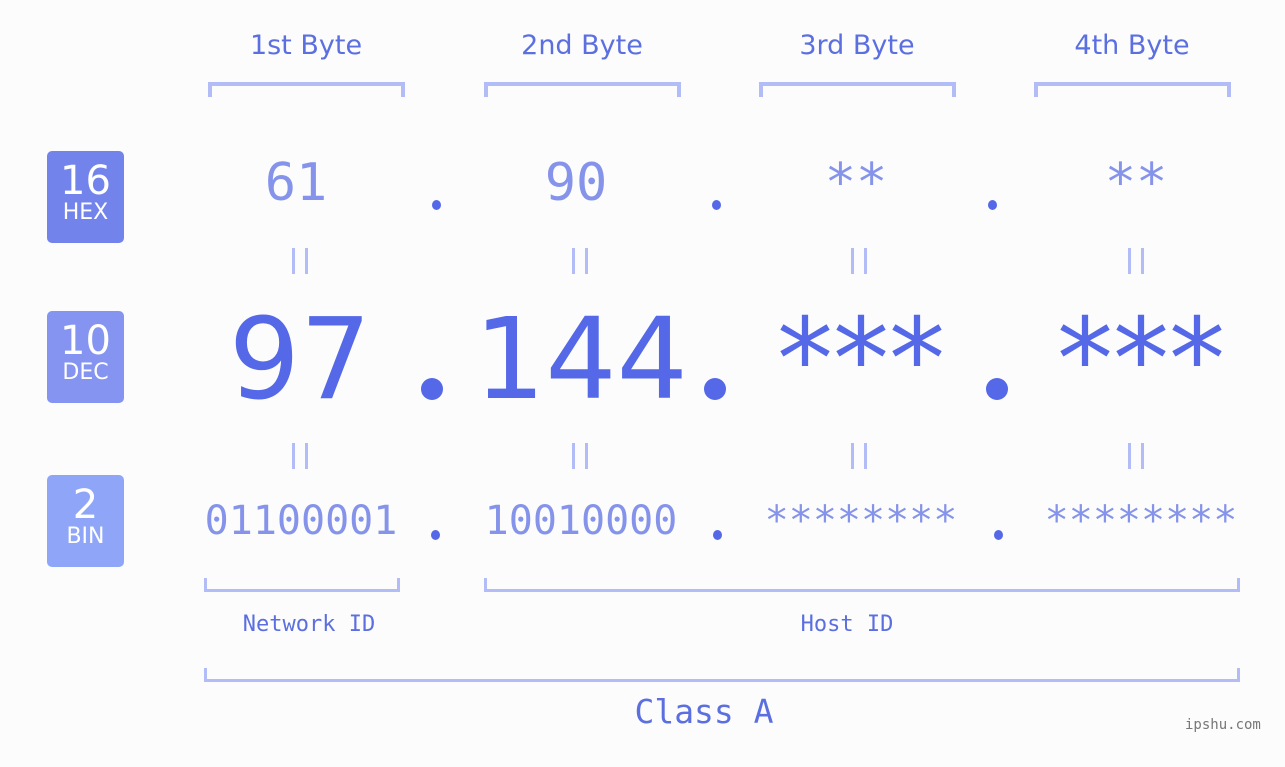 The width and height of the screenshot is (1285, 767). Describe the element at coordinates (861, 360) in the screenshot. I see `dec-byte-3: ***` at that location.